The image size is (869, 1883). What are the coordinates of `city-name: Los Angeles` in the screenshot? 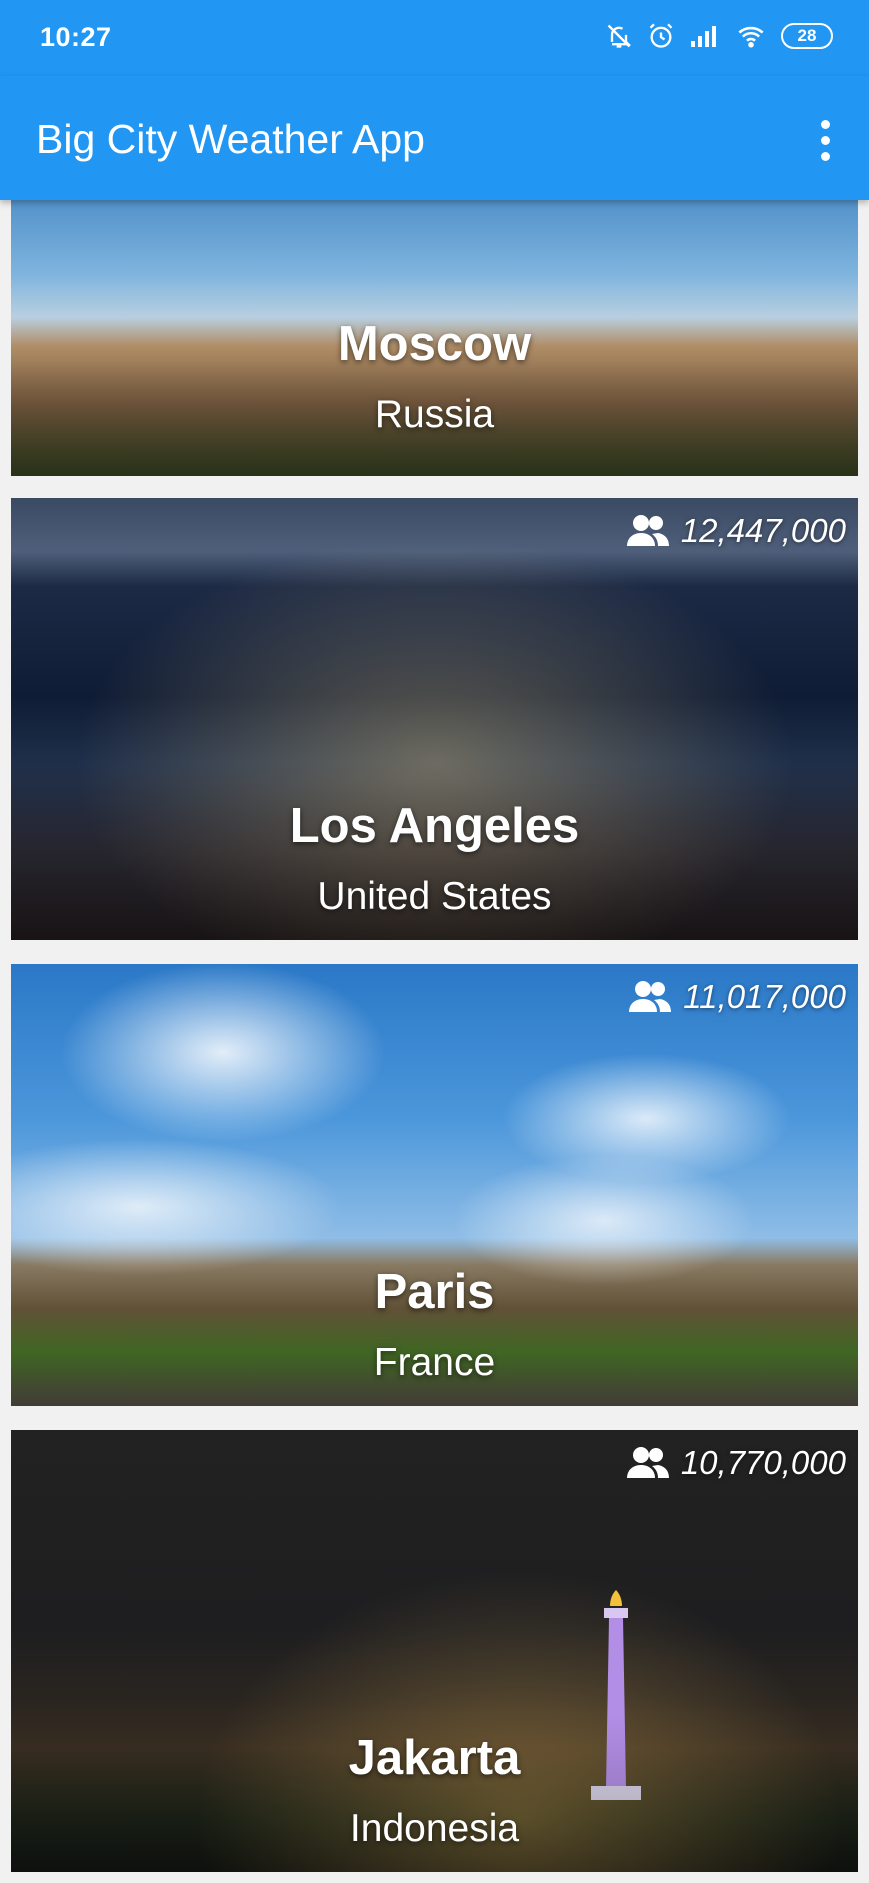 It's located at (434, 826).